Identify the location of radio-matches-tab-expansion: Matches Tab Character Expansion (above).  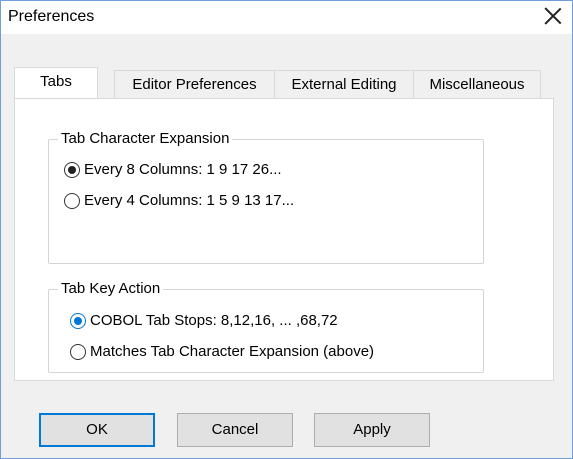
(222, 351).